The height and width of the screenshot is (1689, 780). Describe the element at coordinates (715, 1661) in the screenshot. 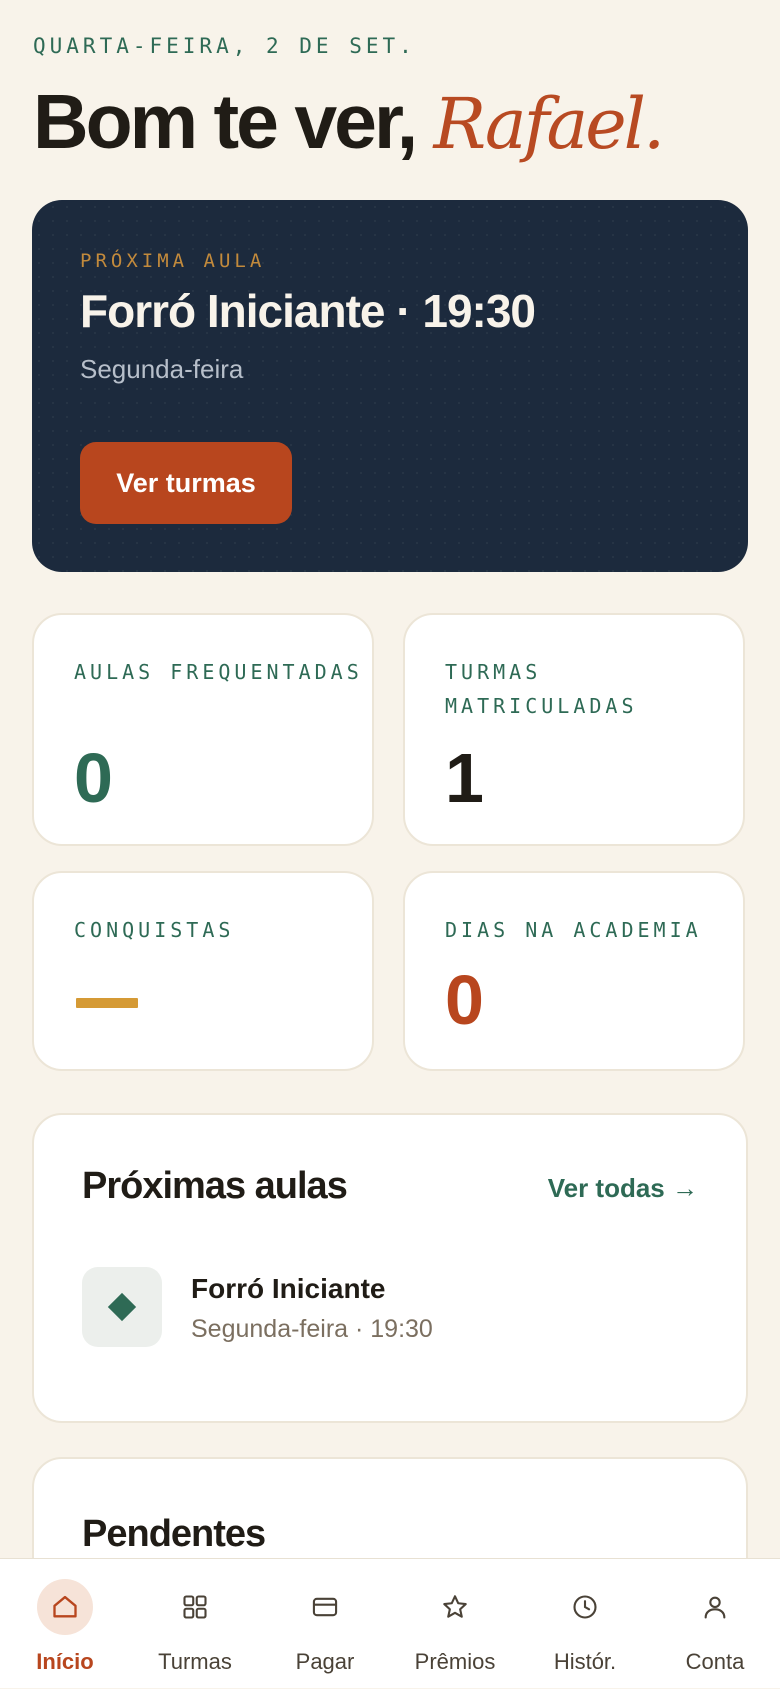

I see `tab-label: Conta` at that location.